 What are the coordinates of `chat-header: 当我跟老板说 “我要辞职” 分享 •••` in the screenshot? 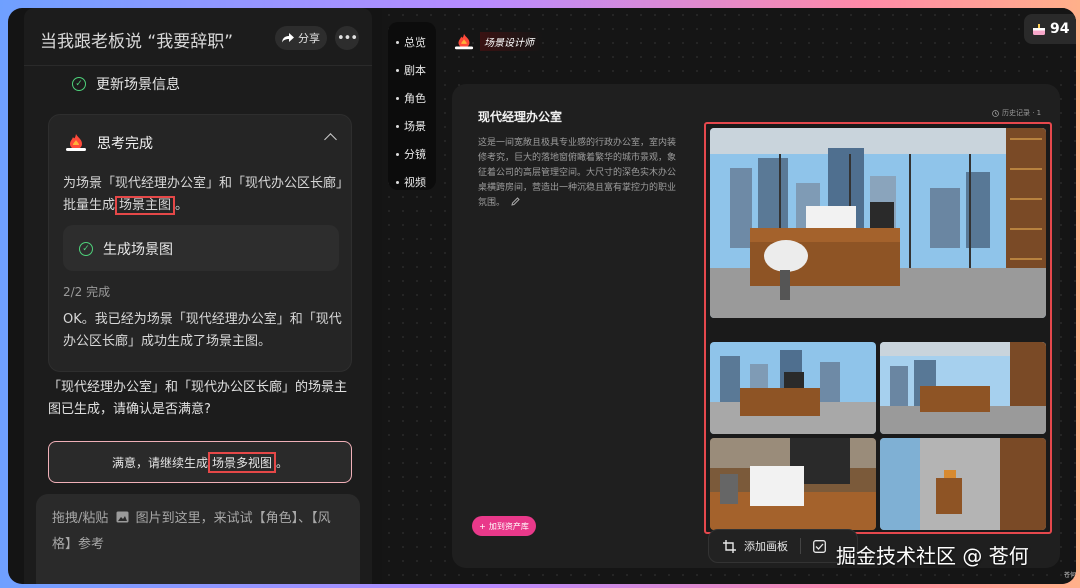 It's located at (198, 37).